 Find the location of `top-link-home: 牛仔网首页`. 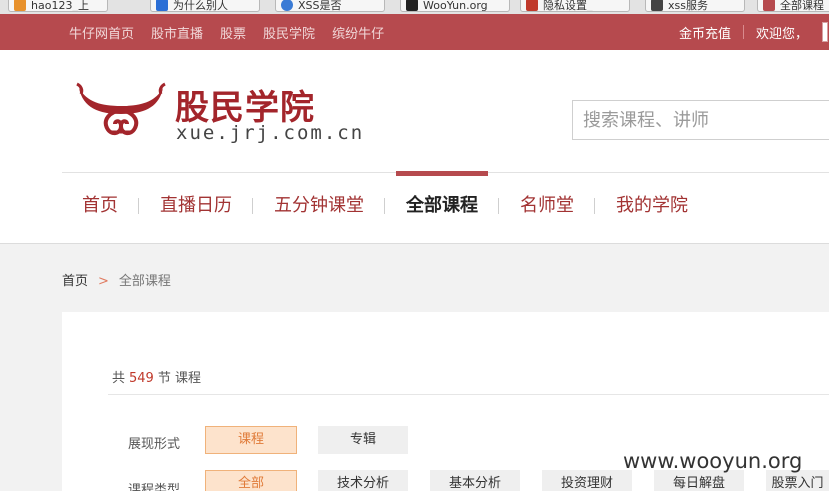

top-link-home: 牛仔网首页 is located at coordinates (101, 32).